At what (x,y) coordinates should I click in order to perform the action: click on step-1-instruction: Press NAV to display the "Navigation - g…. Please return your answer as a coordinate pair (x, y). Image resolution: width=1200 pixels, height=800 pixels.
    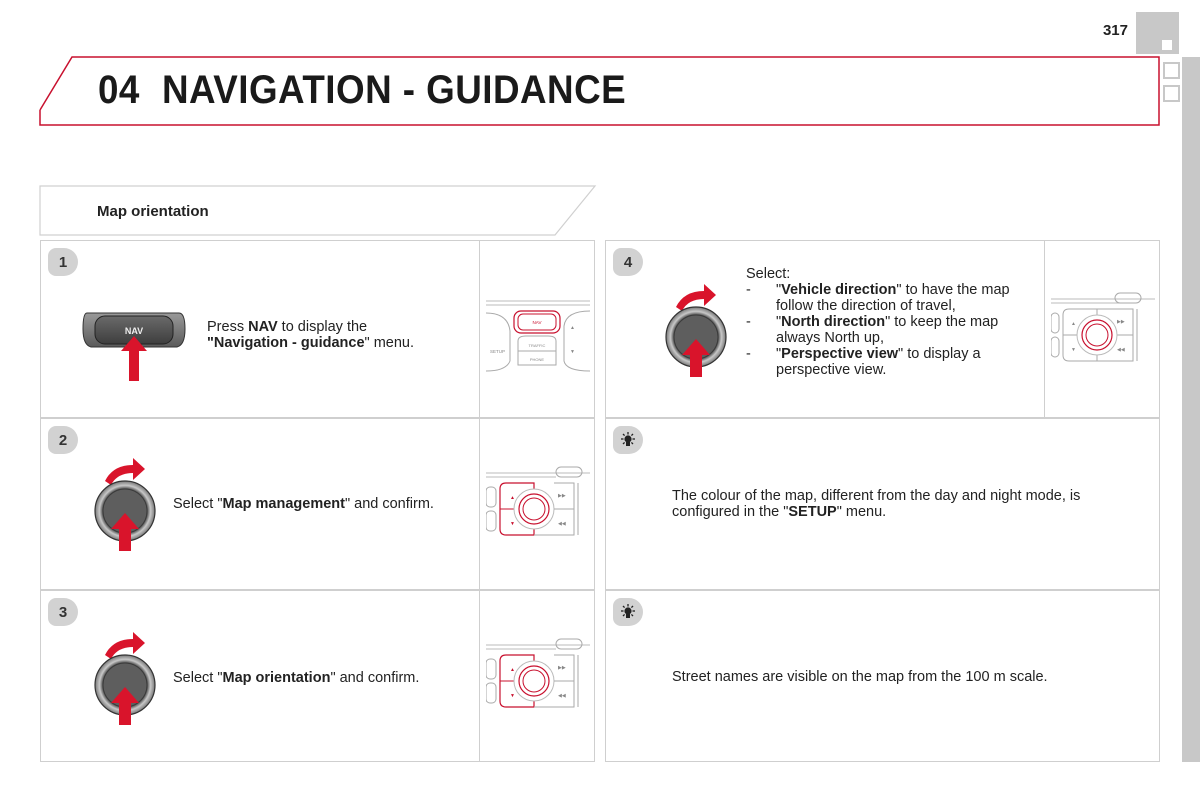
    Looking at the image, I should click on (311, 335).